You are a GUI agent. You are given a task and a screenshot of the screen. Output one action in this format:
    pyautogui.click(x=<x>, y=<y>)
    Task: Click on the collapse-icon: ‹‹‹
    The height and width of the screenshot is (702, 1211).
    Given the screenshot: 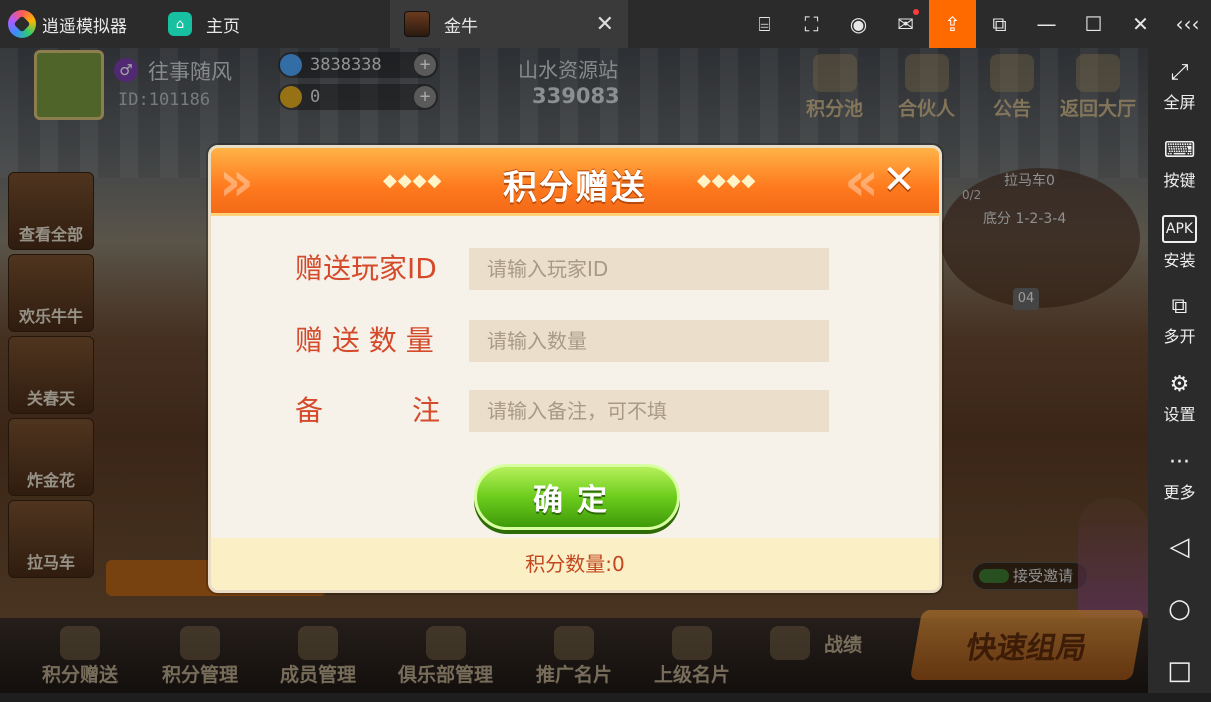 What is the action you would take?
    pyautogui.click(x=1187, y=24)
    